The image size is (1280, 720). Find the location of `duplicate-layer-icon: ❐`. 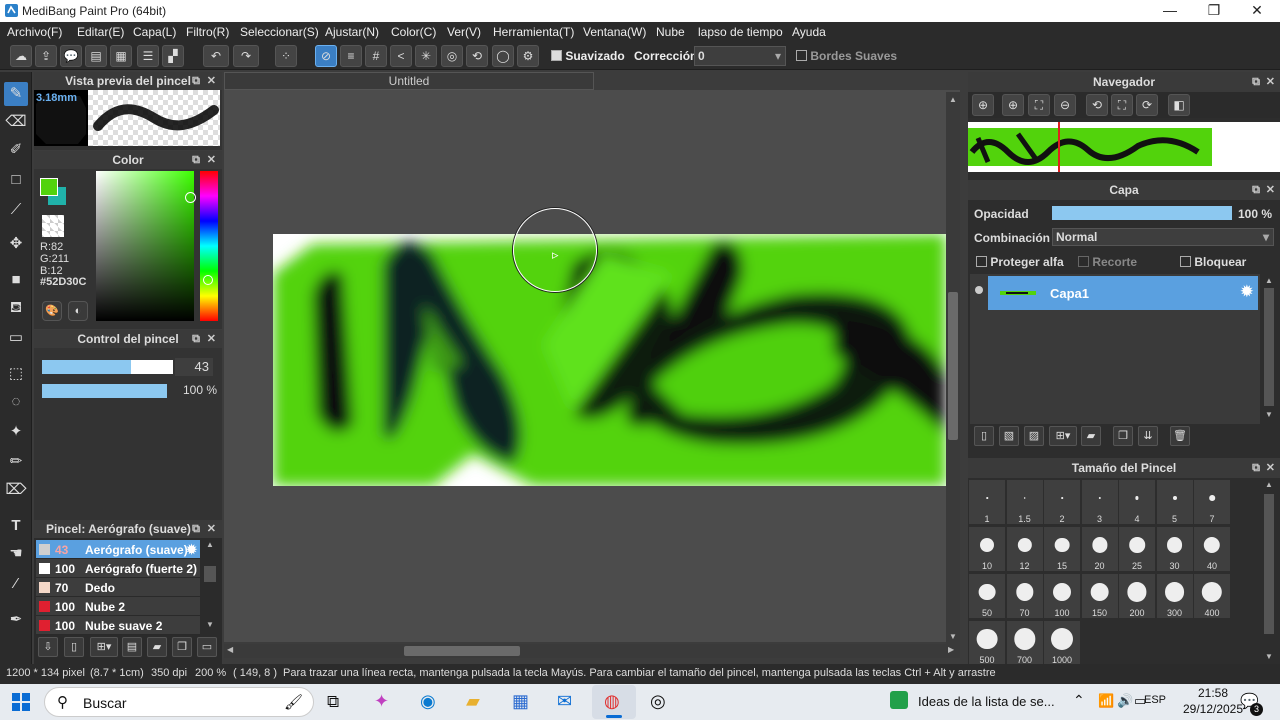

duplicate-layer-icon: ❐ is located at coordinates (1123, 436).